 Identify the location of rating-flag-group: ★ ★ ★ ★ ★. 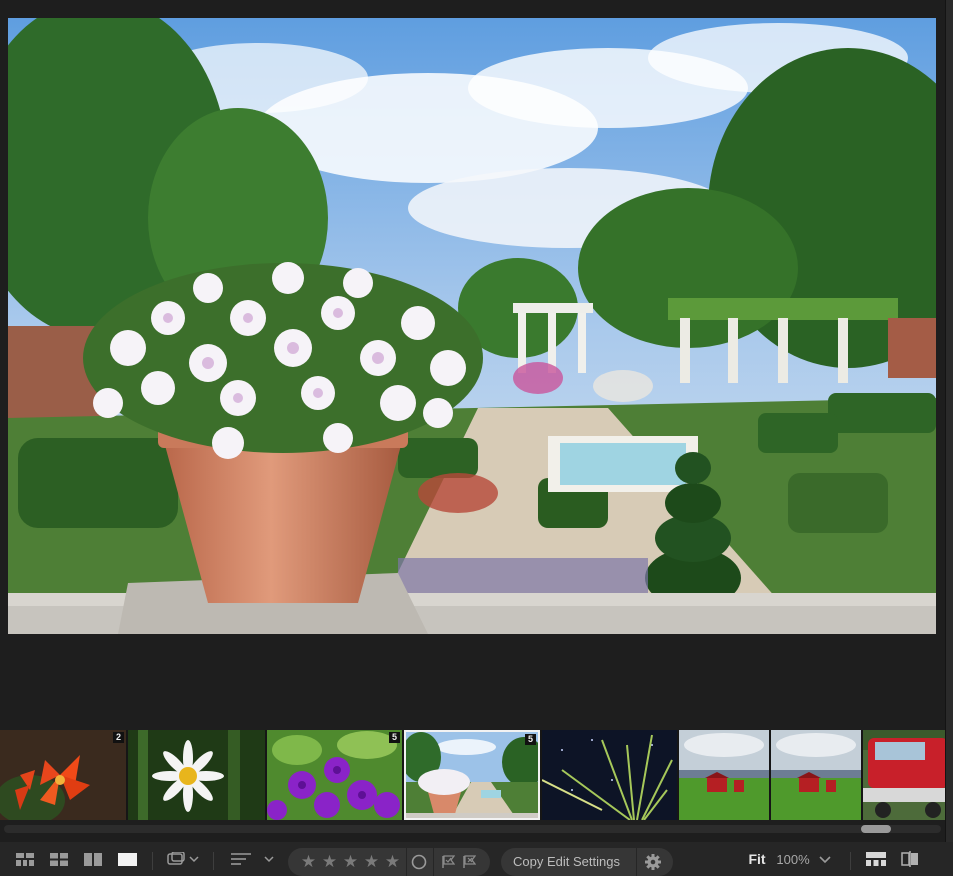
(389, 862).